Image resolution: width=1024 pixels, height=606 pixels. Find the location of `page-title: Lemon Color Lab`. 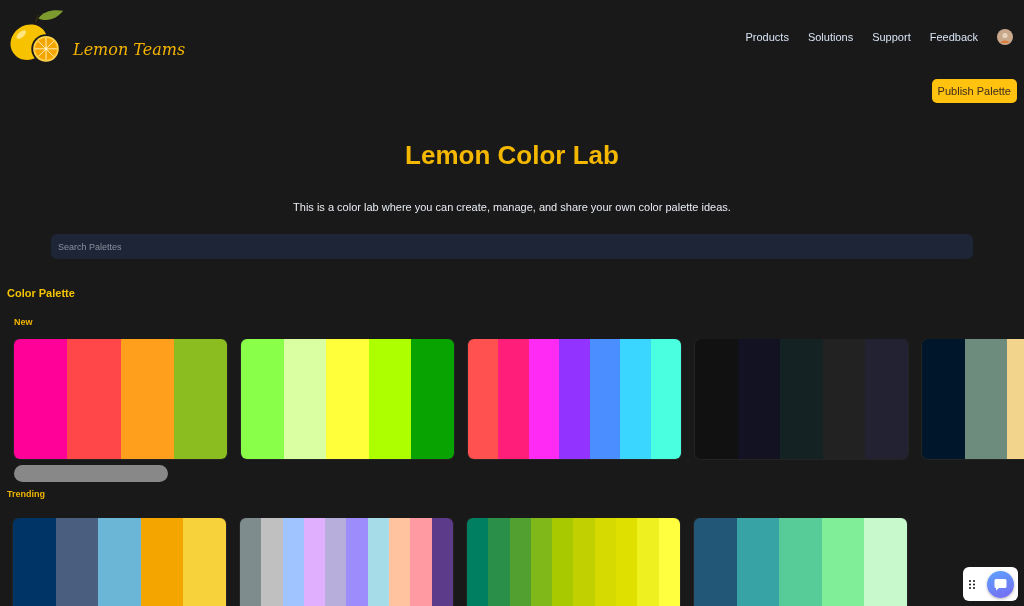

page-title: Lemon Color Lab is located at coordinates (512, 155).